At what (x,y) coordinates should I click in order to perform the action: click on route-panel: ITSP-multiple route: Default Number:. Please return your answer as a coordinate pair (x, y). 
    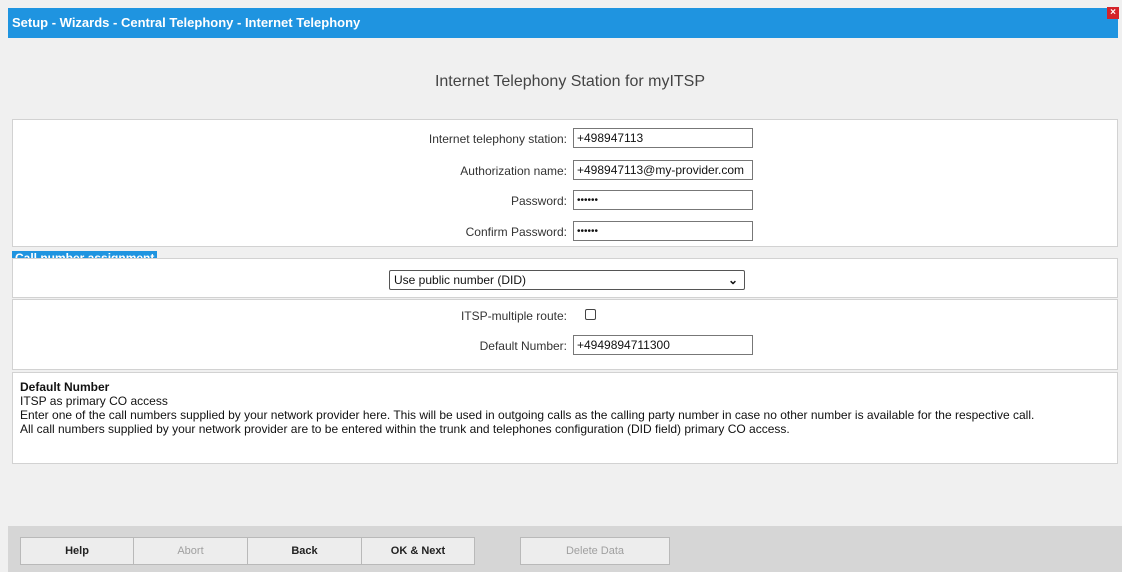
    Looking at the image, I should click on (565, 334).